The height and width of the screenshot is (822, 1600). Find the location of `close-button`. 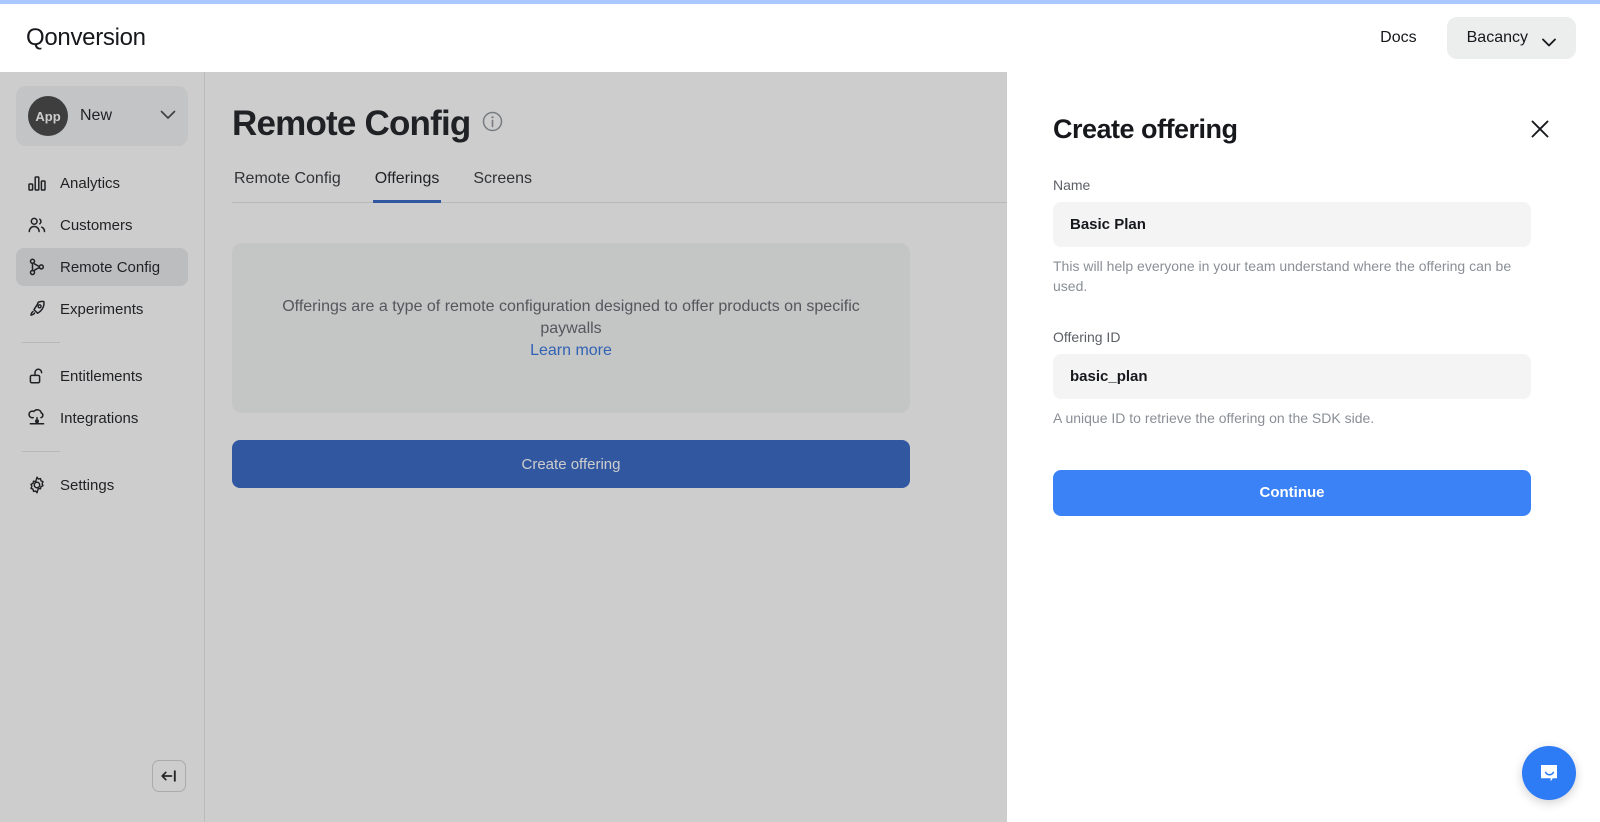

close-button is located at coordinates (1540, 129).